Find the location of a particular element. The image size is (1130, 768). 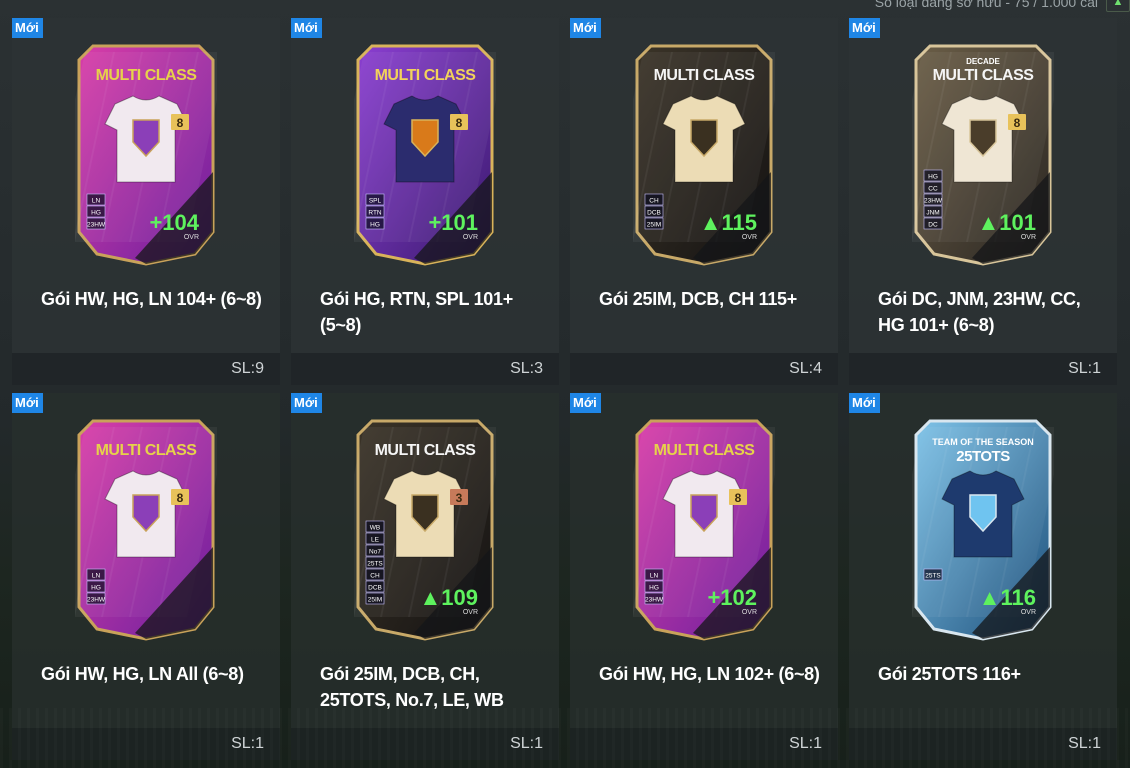

card-subtitle: TEAM OF THE SEASON is located at coordinates (983, 442).